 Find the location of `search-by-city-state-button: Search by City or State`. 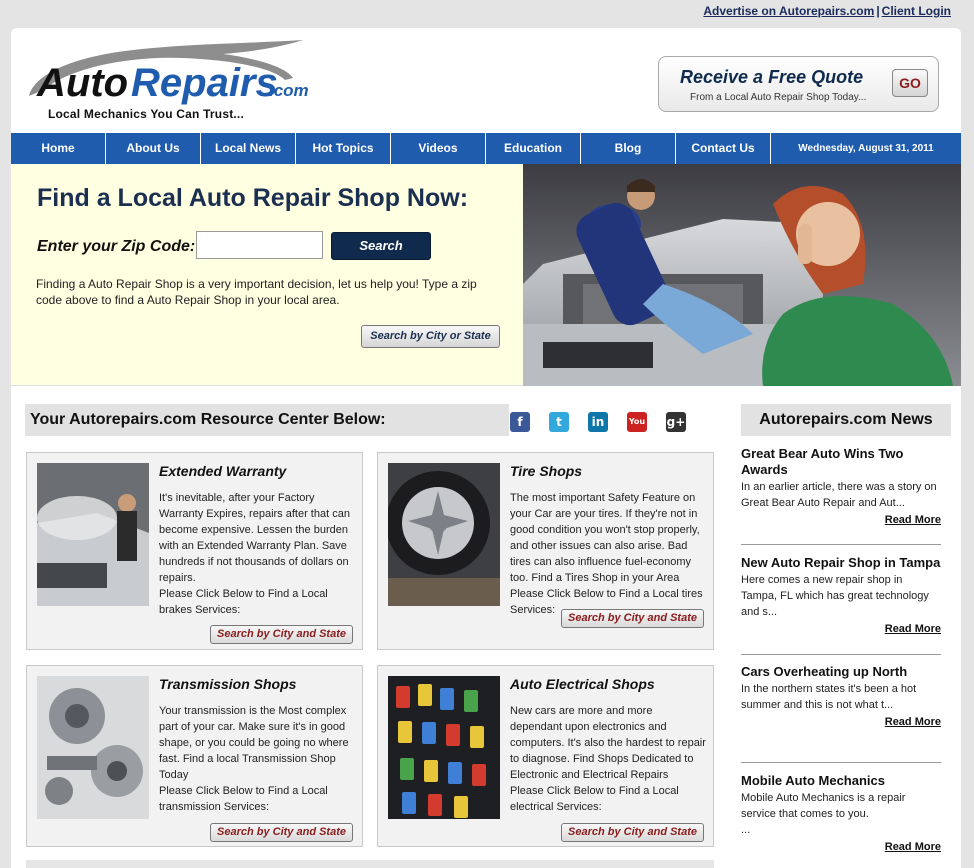

search-by-city-state-button: Search by City or State is located at coordinates (430, 336).